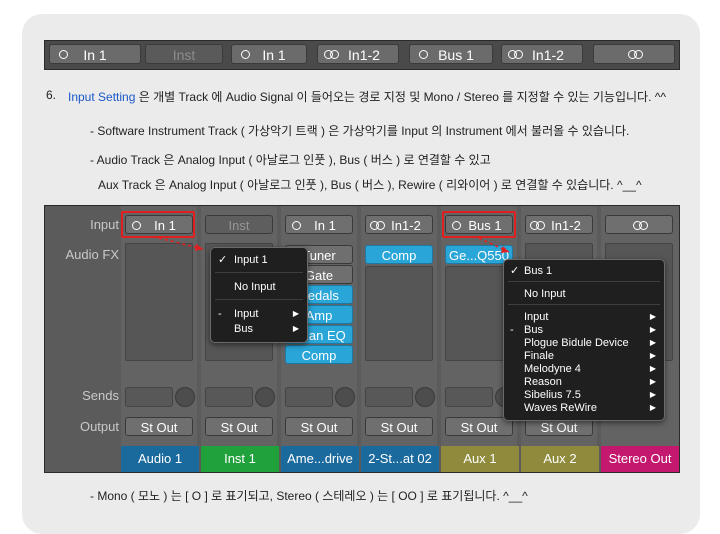 The image size is (720, 534). What do you see at coordinates (184, 54) in the screenshot?
I see `strip-input-button-2: Inst` at bounding box center [184, 54].